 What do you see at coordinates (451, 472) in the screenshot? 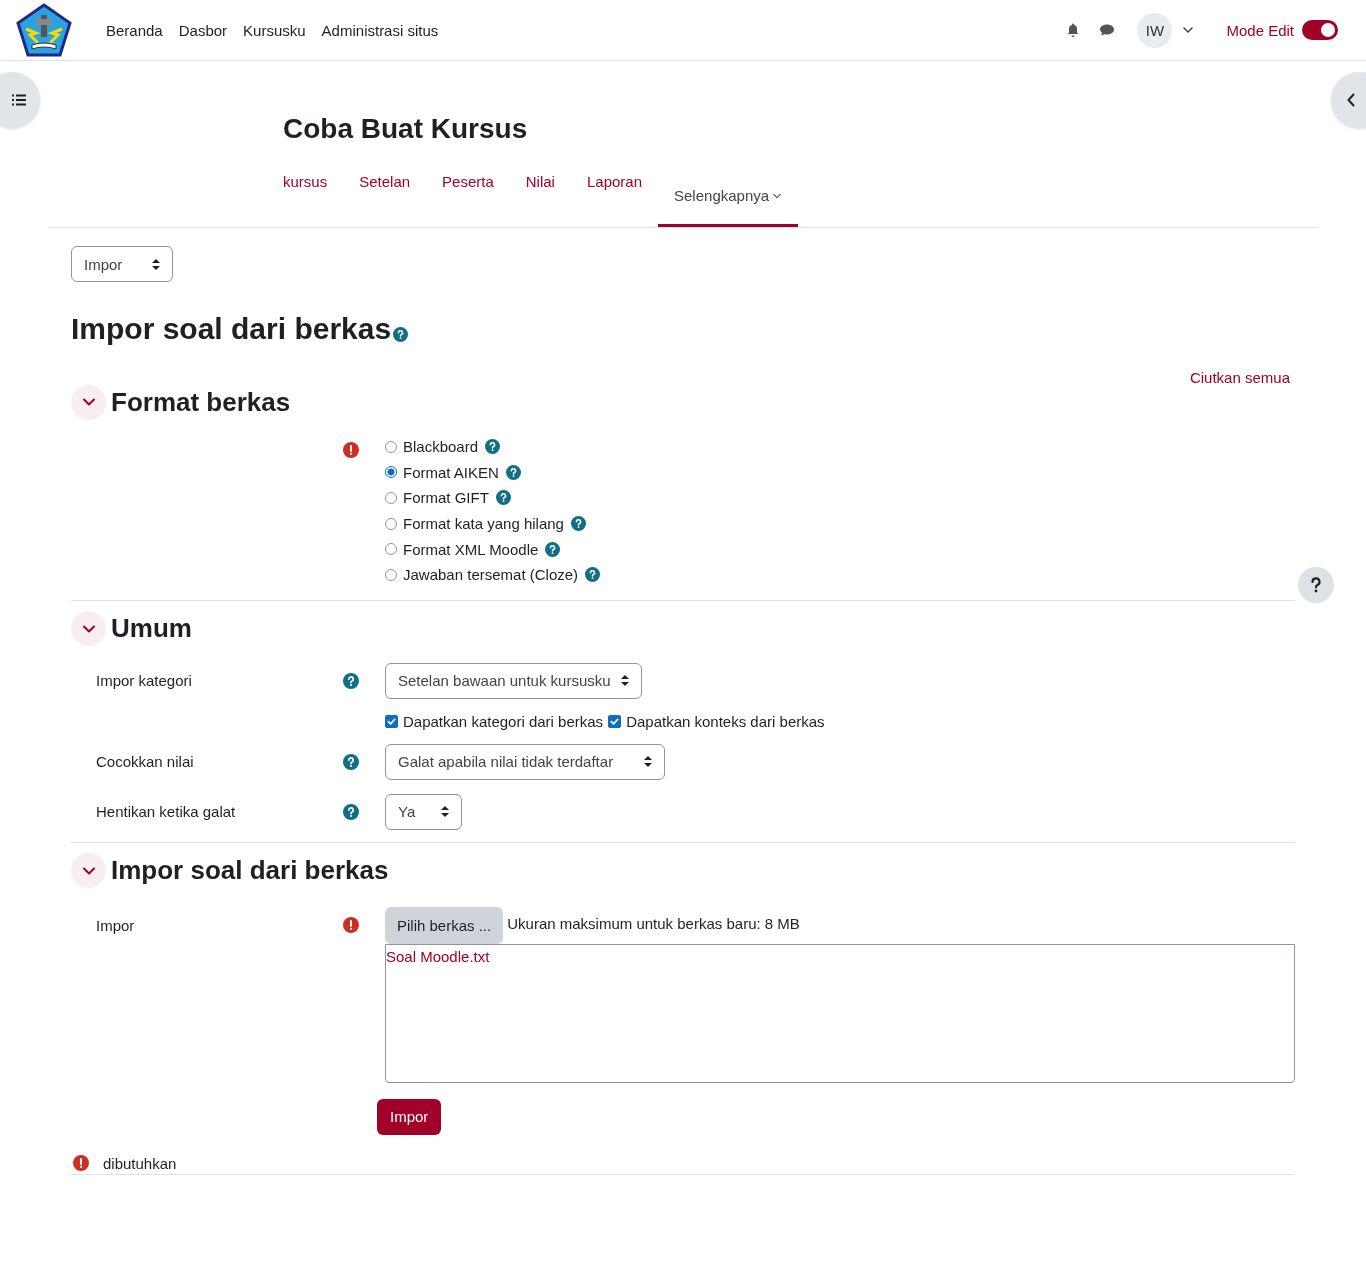
I see `radio-label: Format AIKEN` at bounding box center [451, 472].